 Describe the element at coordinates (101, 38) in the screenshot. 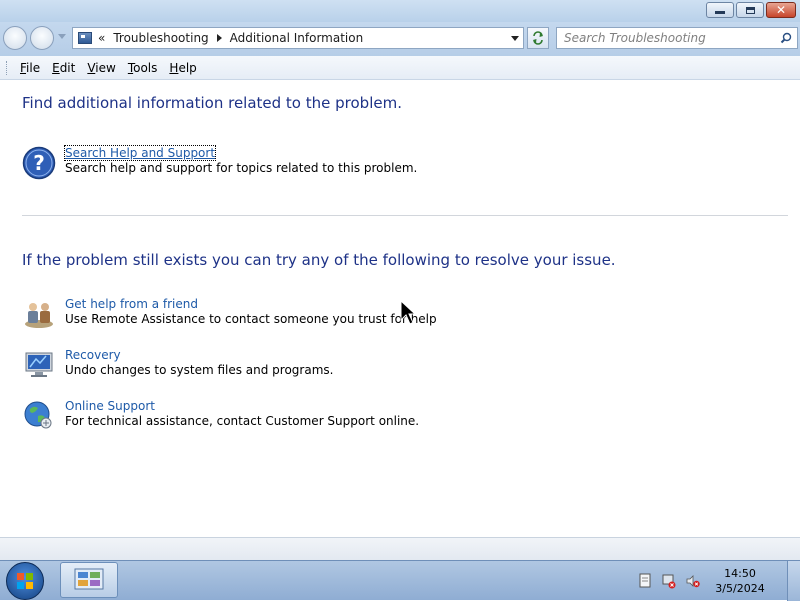

I see `breadcrumb-overflow: «` at that location.